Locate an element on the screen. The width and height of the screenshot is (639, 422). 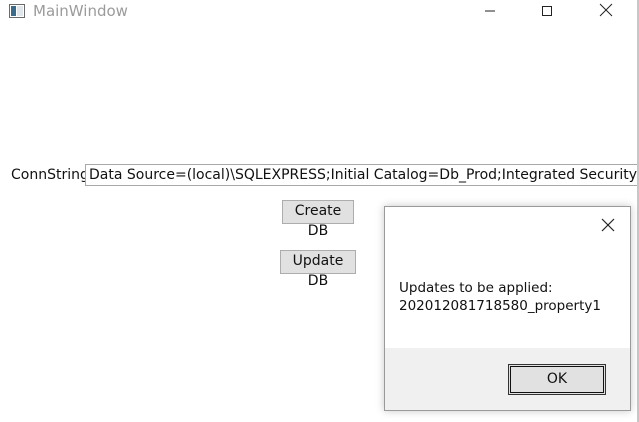
dialog-message-line1: Updates to be applied: is located at coordinates (476, 288).